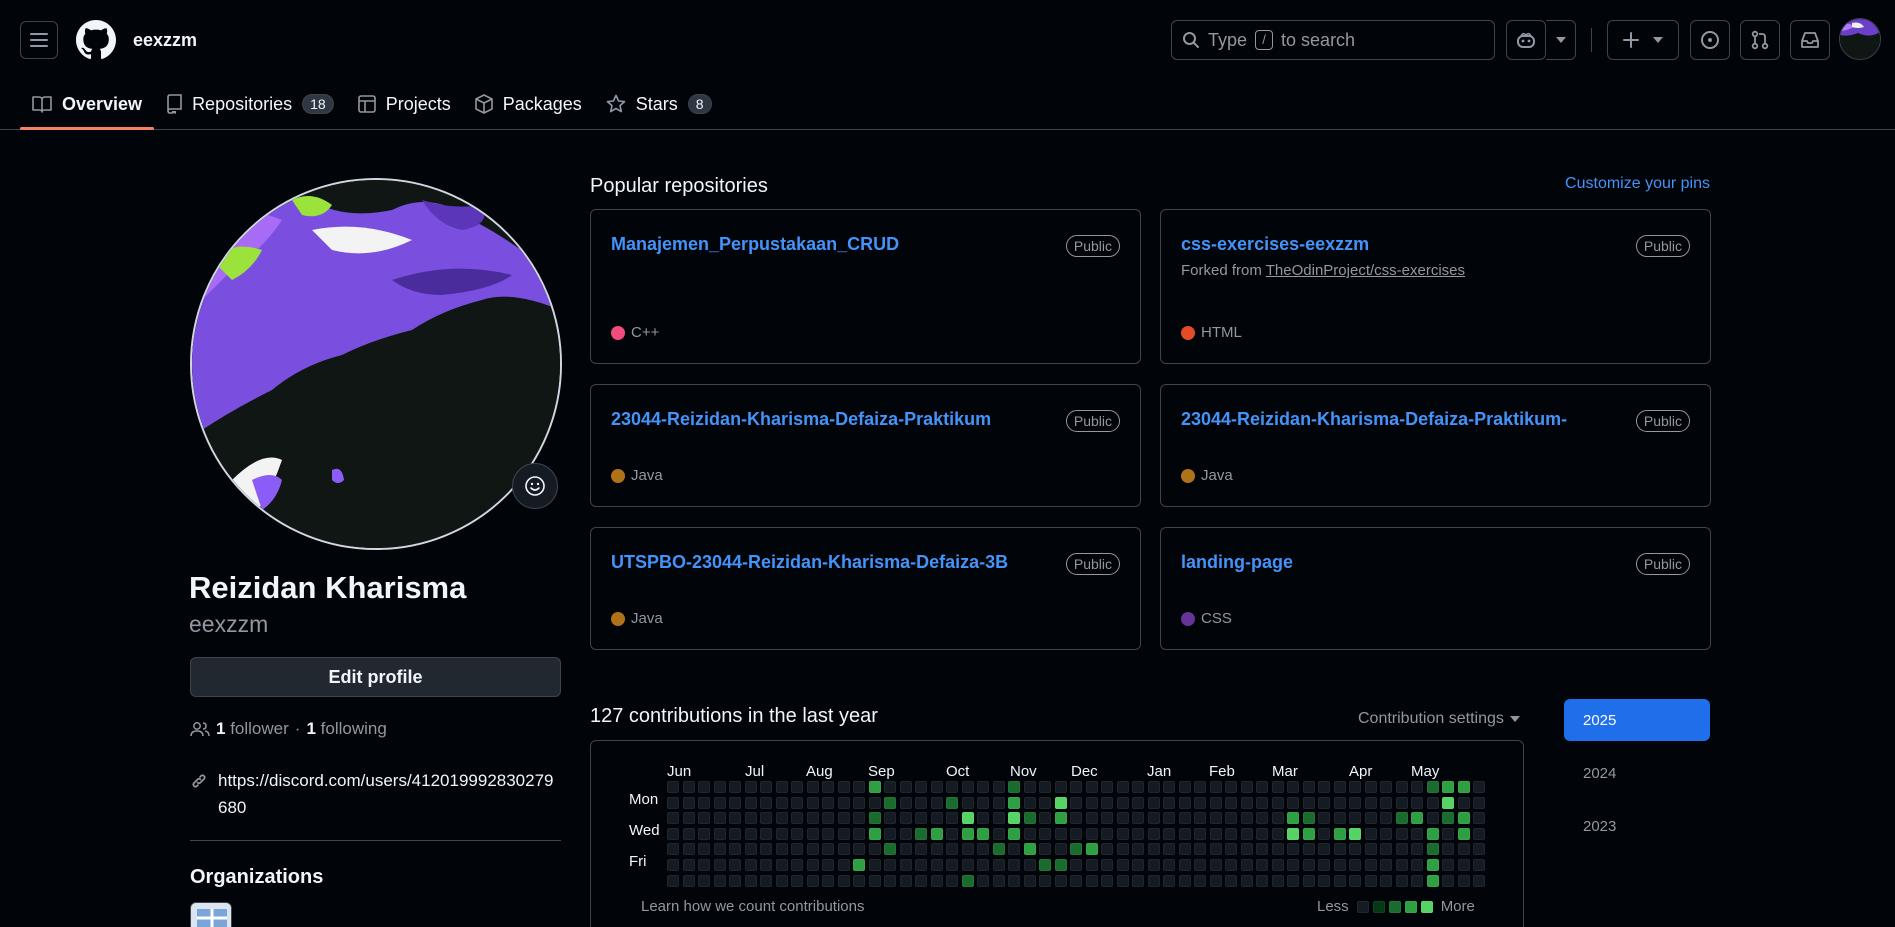 Image resolution: width=1895 pixels, height=927 pixels. What do you see at coordinates (1860, 39) in the screenshot?
I see `user-avatar-menu` at bounding box center [1860, 39].